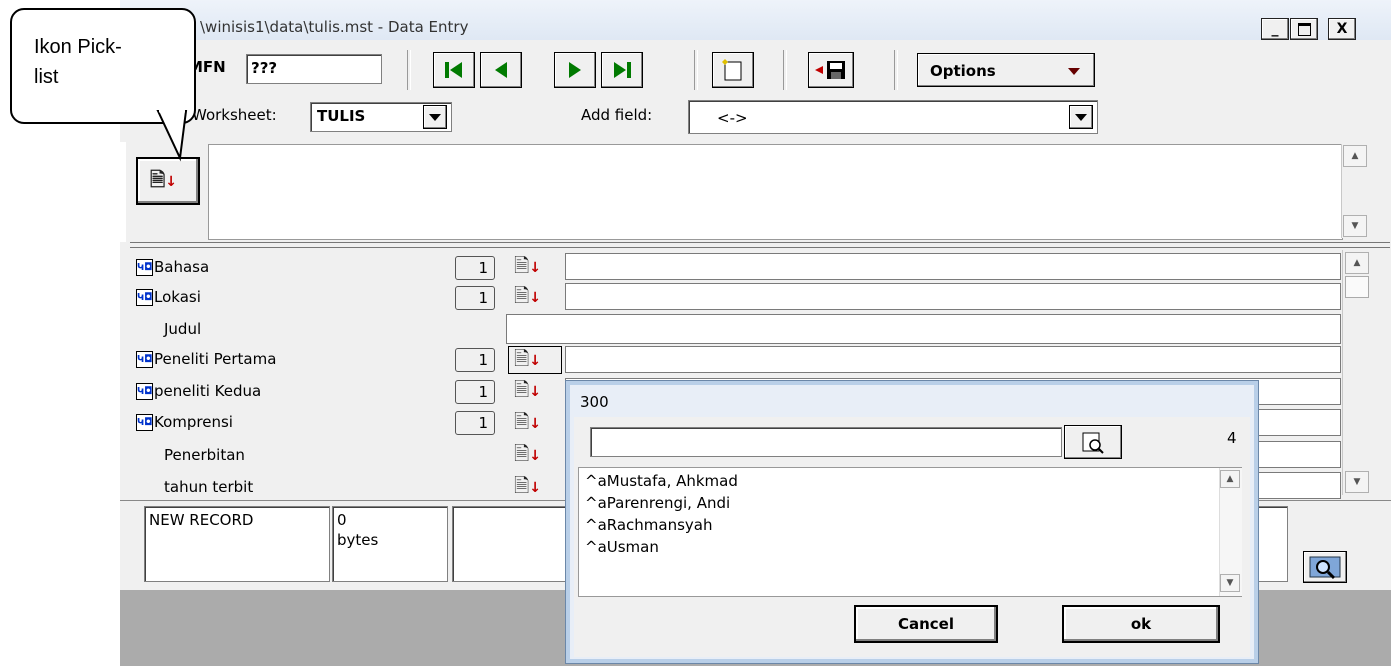  I want to click on callout-pointer, so click(172, 136).